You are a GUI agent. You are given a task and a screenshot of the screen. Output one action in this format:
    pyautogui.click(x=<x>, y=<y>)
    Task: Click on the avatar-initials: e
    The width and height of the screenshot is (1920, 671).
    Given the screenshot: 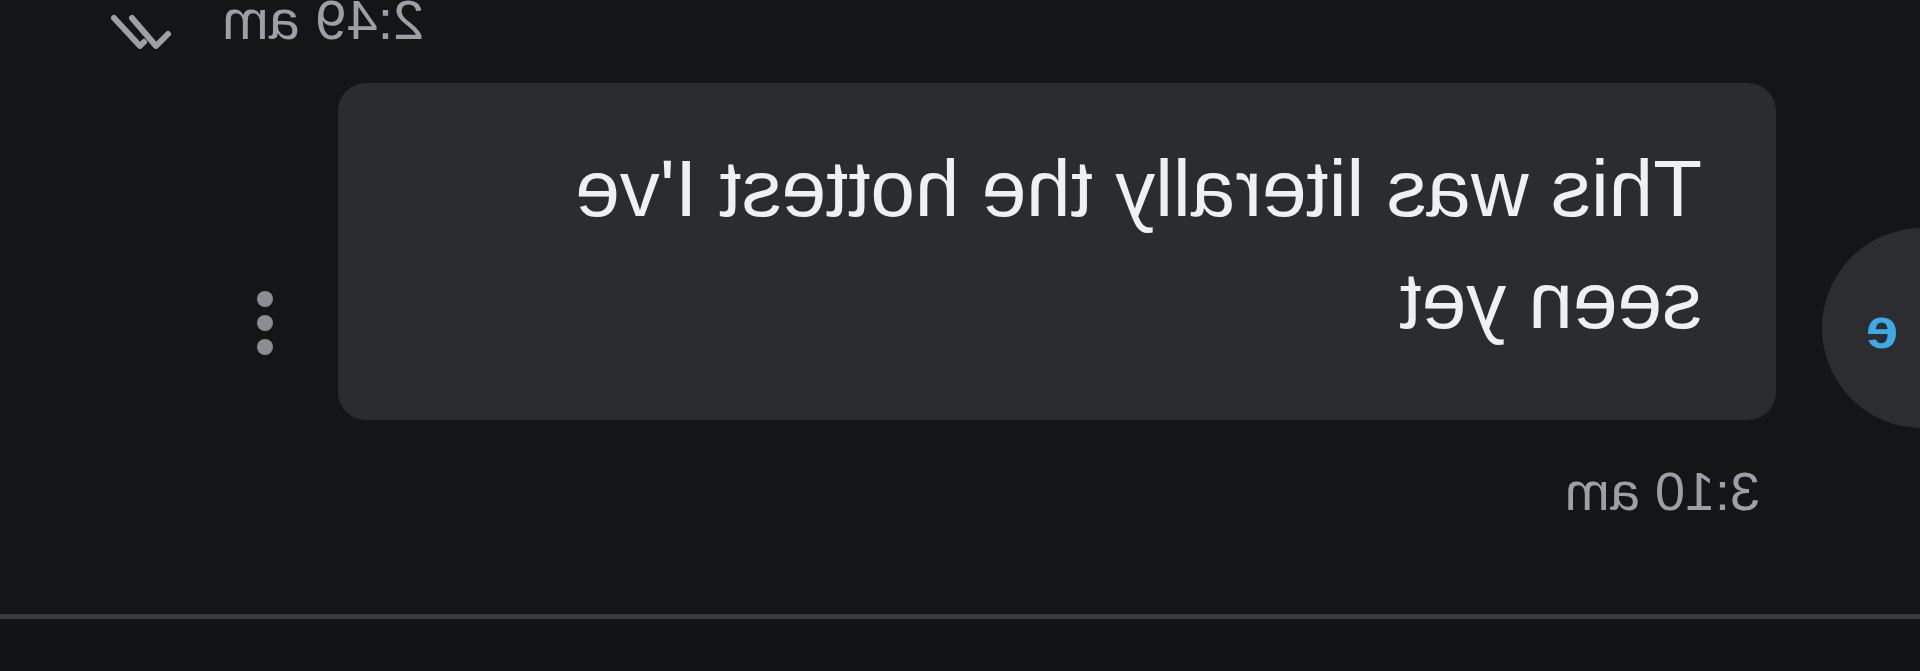 What is the action you would take?
    pyautogui.click(x=1882, y=328)
    